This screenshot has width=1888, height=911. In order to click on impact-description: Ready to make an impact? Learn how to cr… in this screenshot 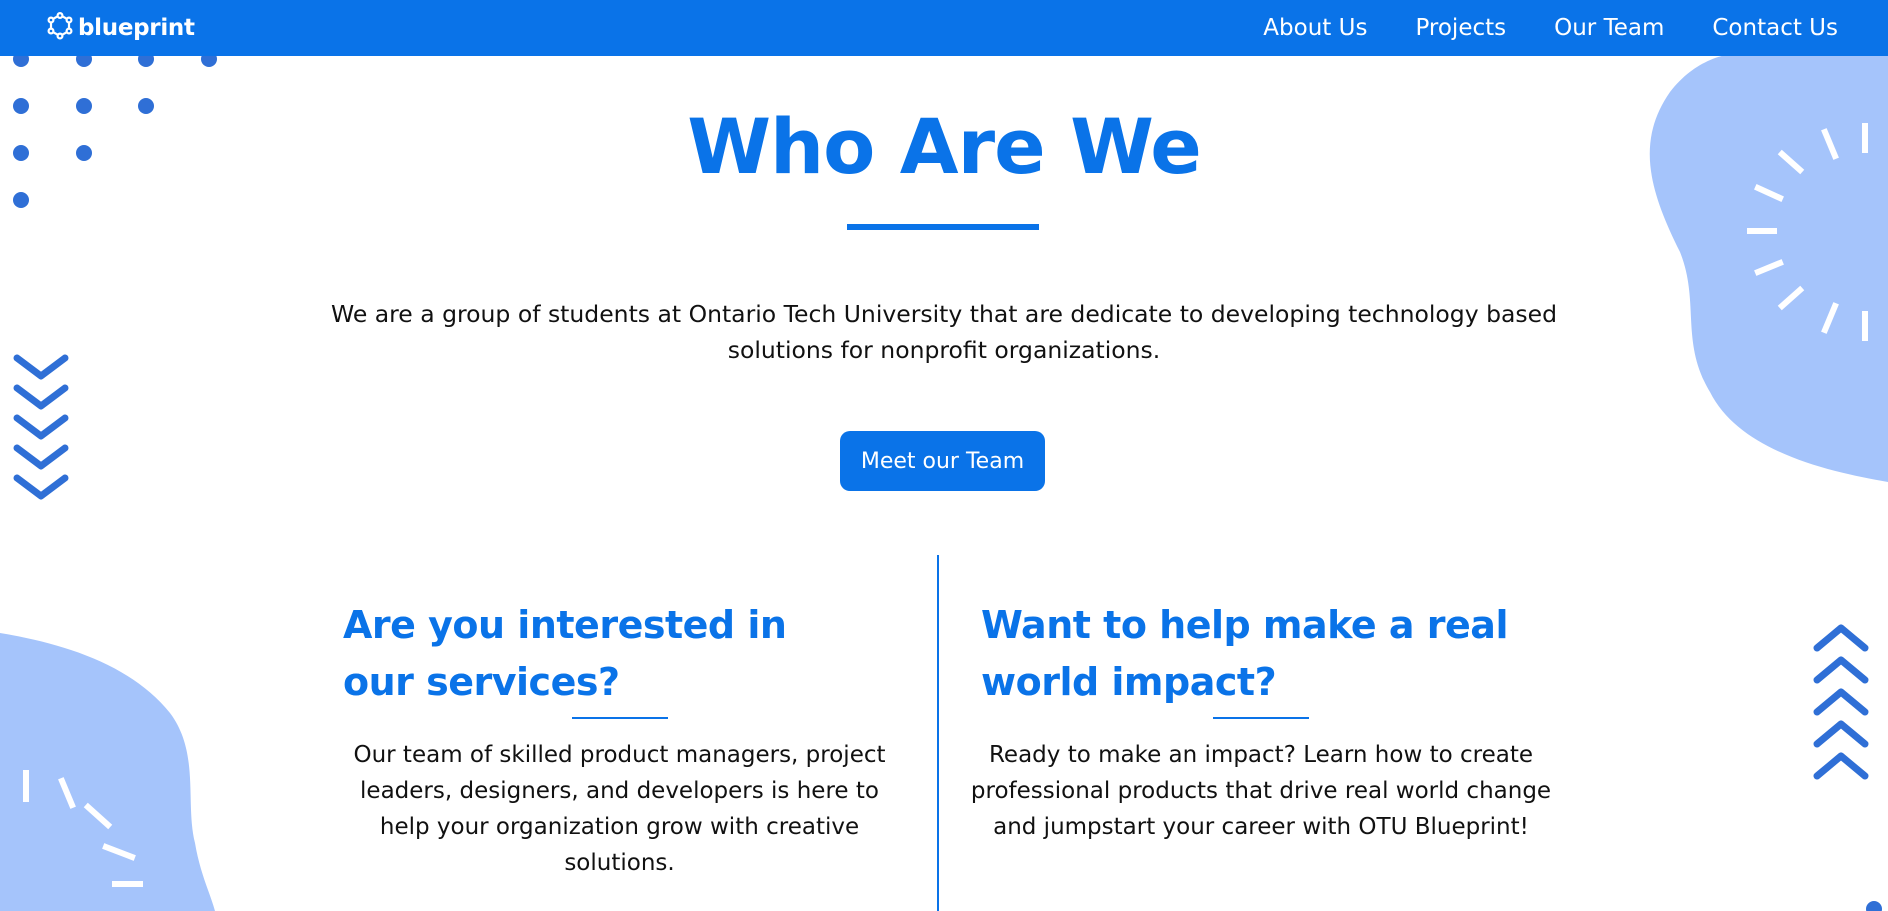, I will do `click(1261, 791)`.